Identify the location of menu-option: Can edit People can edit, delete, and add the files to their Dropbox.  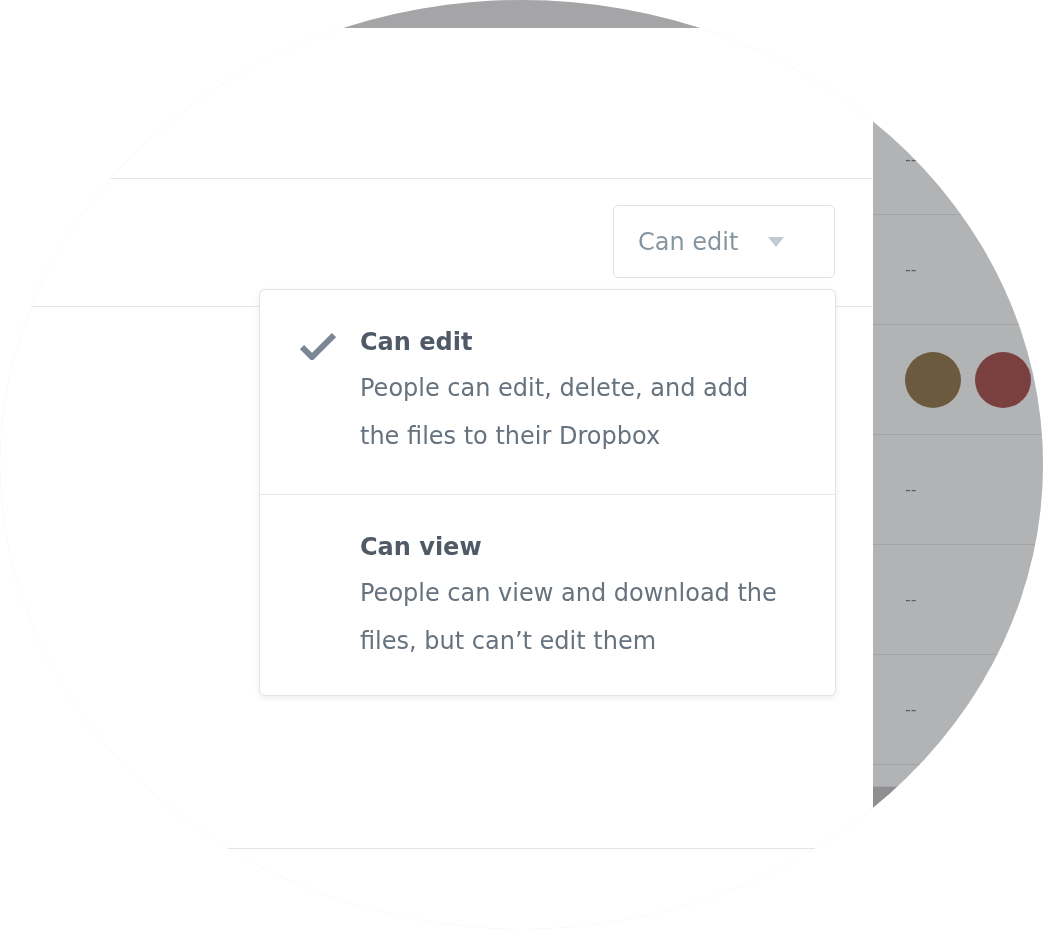
(547, 392).